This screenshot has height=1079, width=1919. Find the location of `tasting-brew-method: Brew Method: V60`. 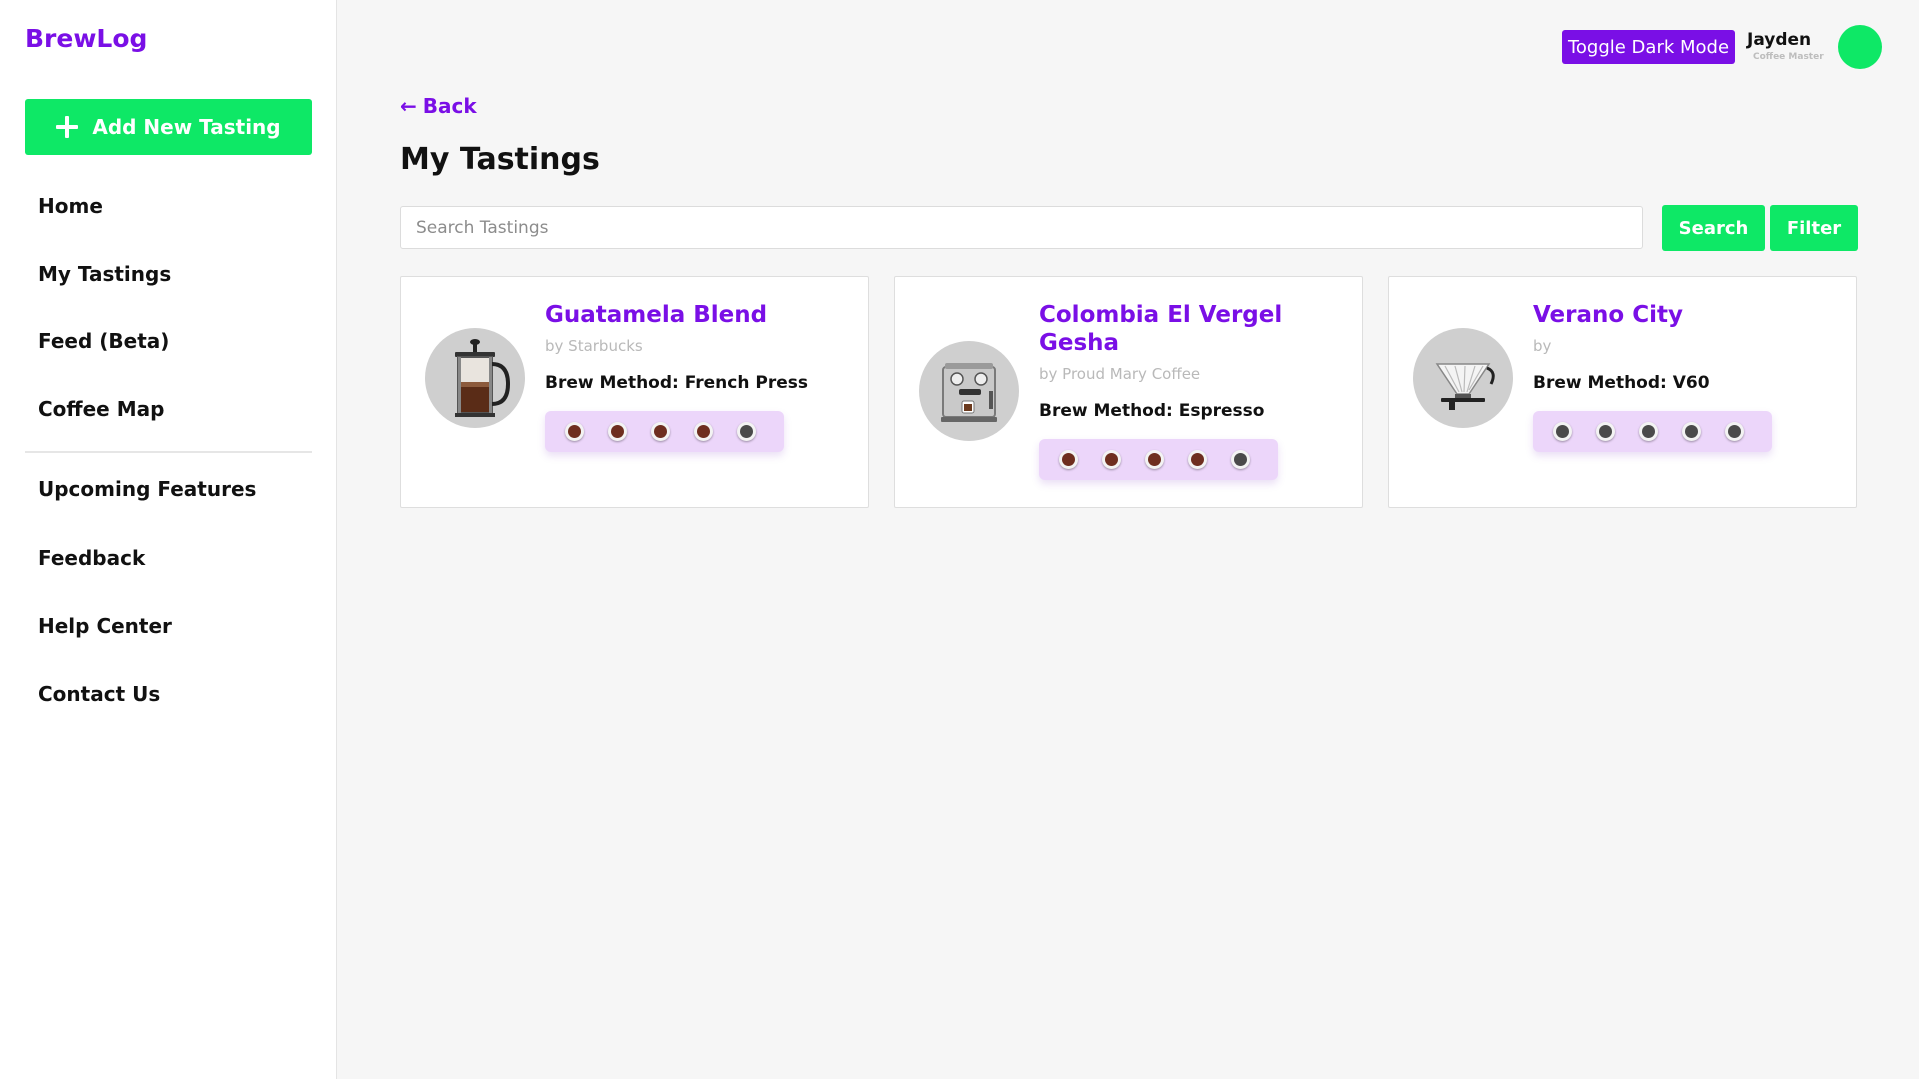

tasting-brew-method: Brew Method: V60 is located at coordinates (1621, 383).